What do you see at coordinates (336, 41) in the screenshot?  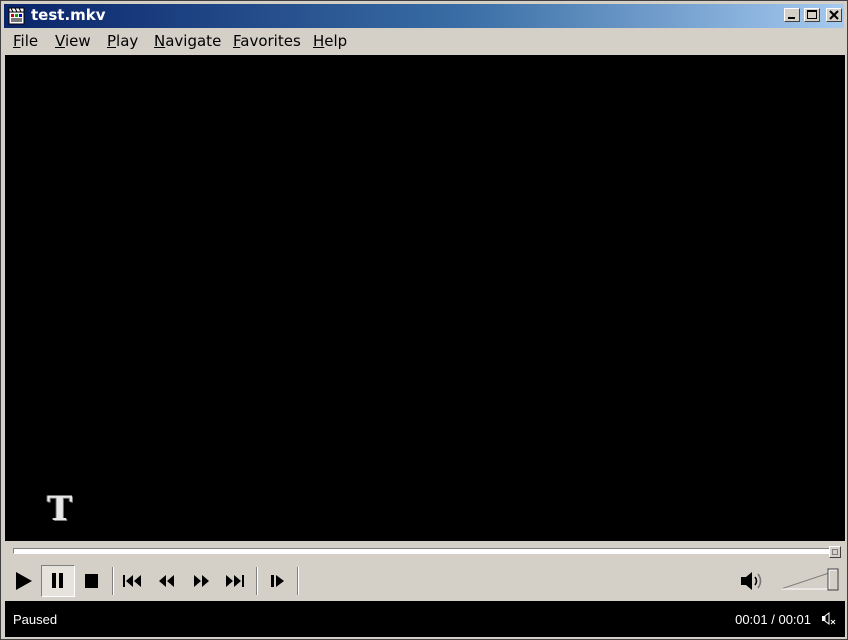 I see `menu-help-label: elp` at bounding box center [336, 41].